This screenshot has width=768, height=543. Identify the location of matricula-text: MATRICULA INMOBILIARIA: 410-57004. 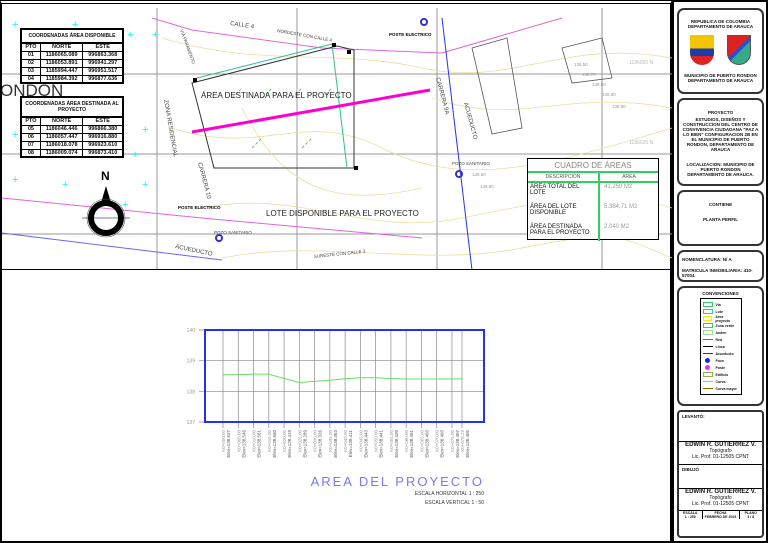
(717, 273).